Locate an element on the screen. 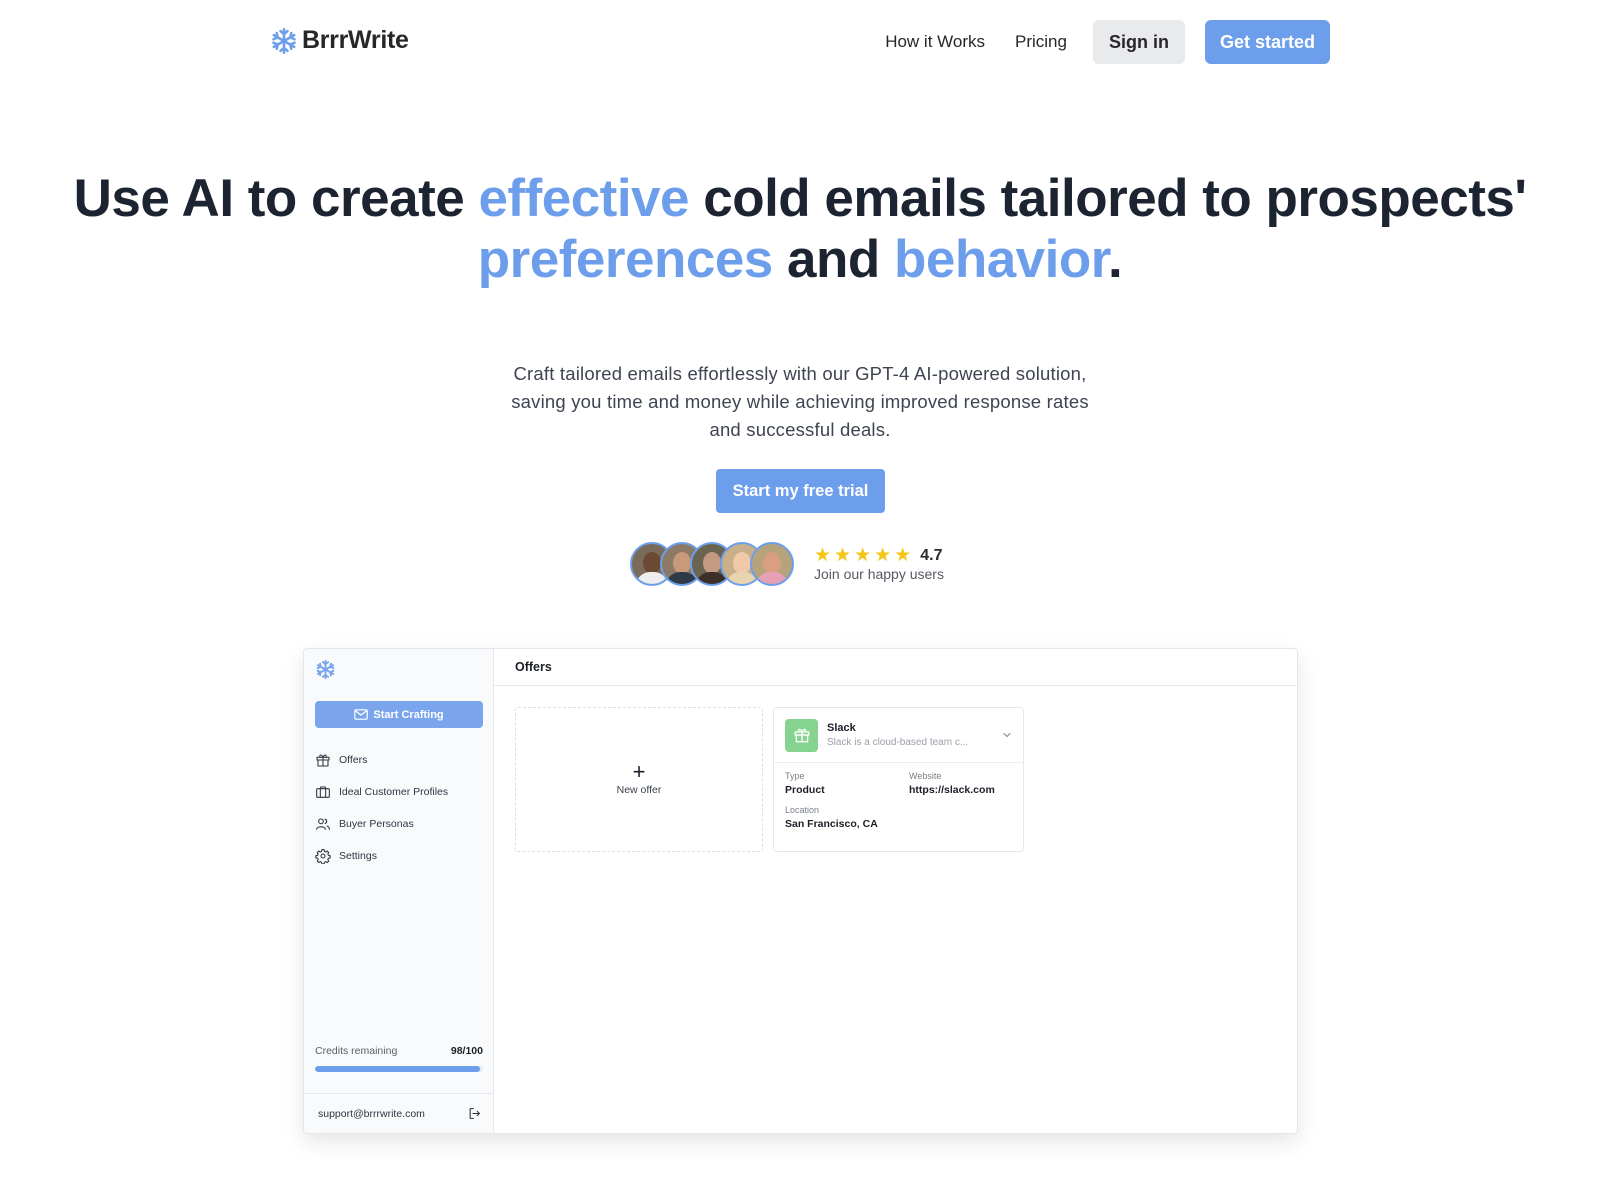 This screenshot has width=1600, height=1200. hero-title-highlight: effective is located at coordinates (583, 198).